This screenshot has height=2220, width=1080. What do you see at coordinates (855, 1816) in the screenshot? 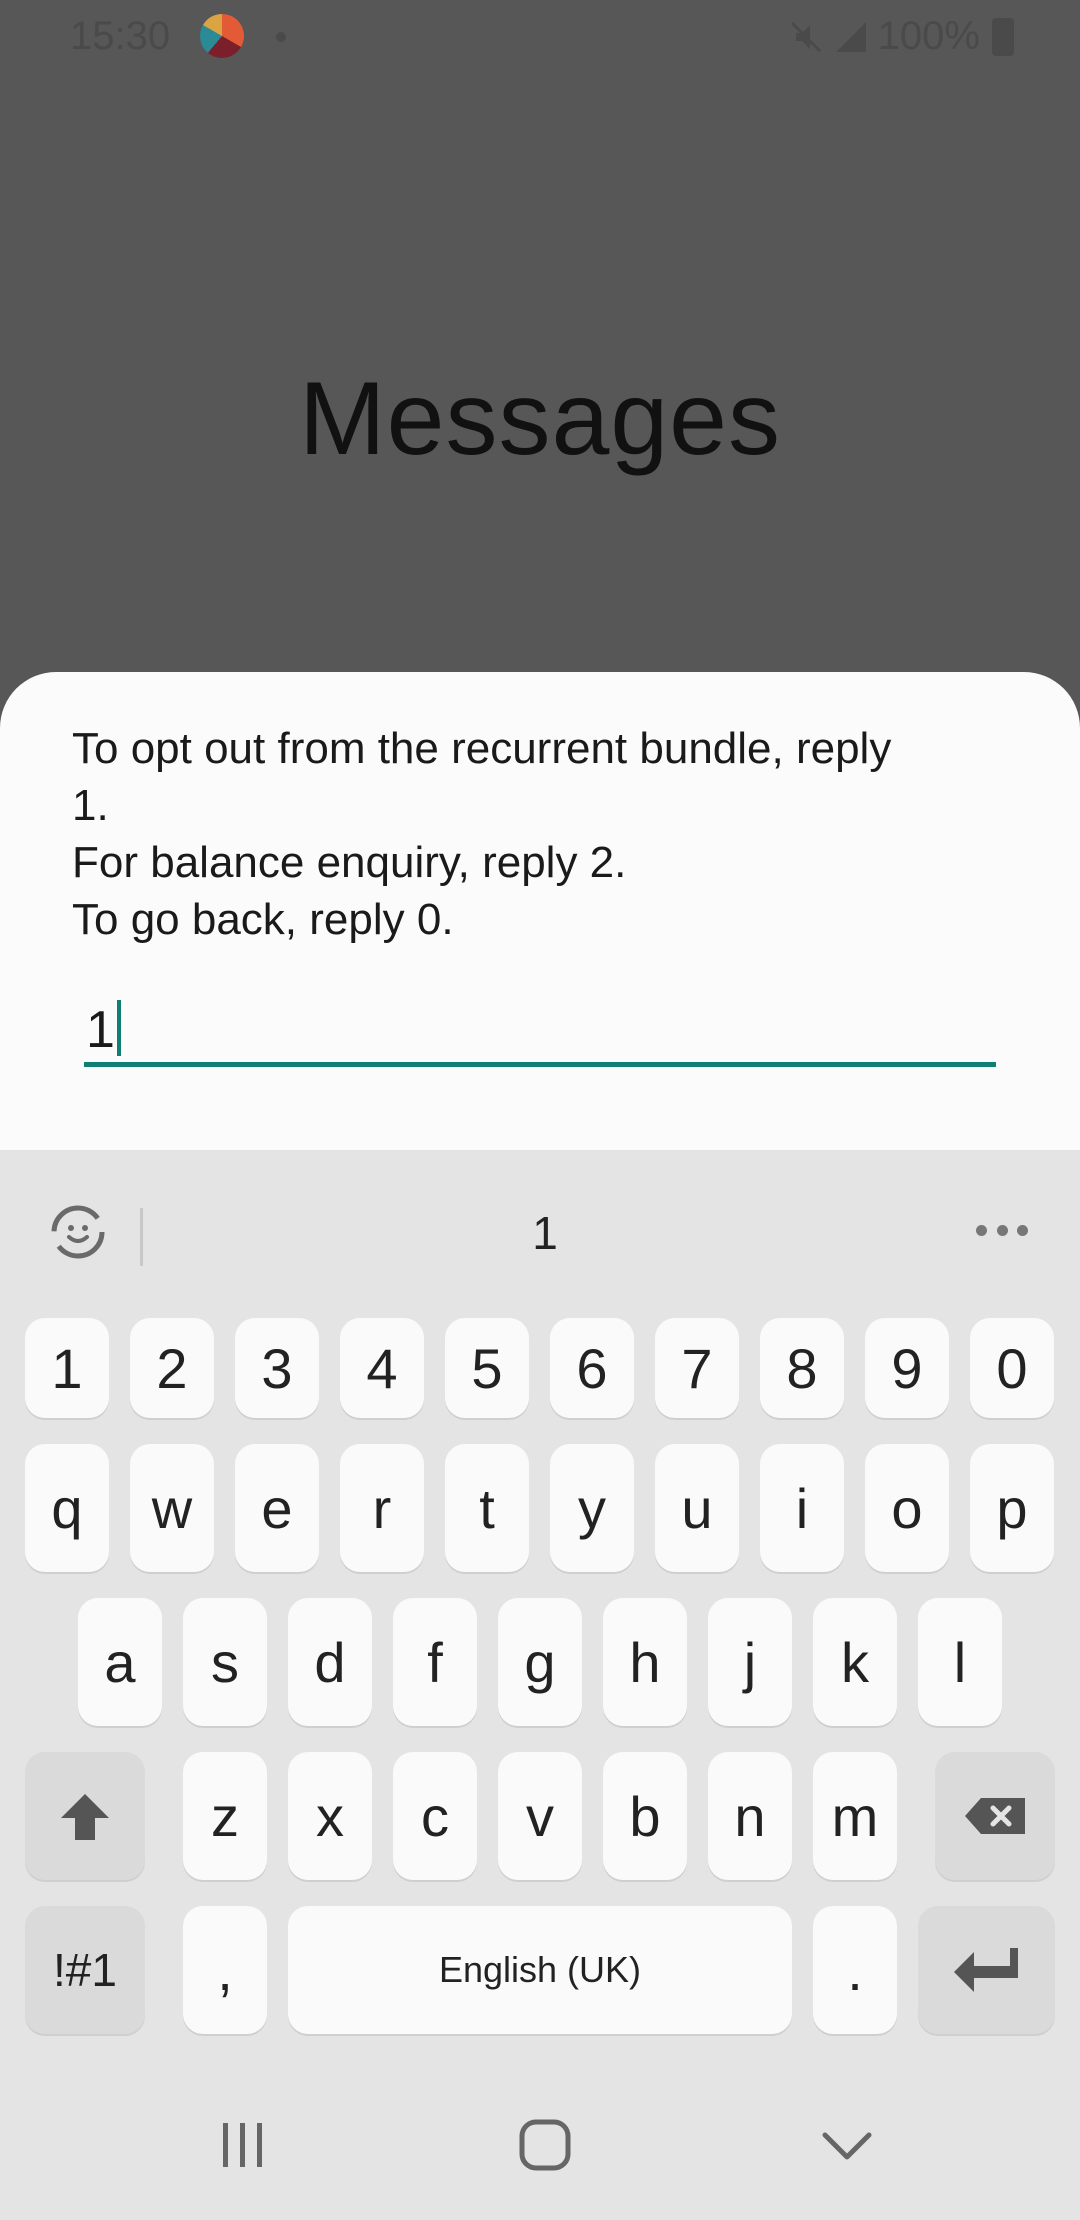
I see `key-m: m` at bounding box center [855, 1816].